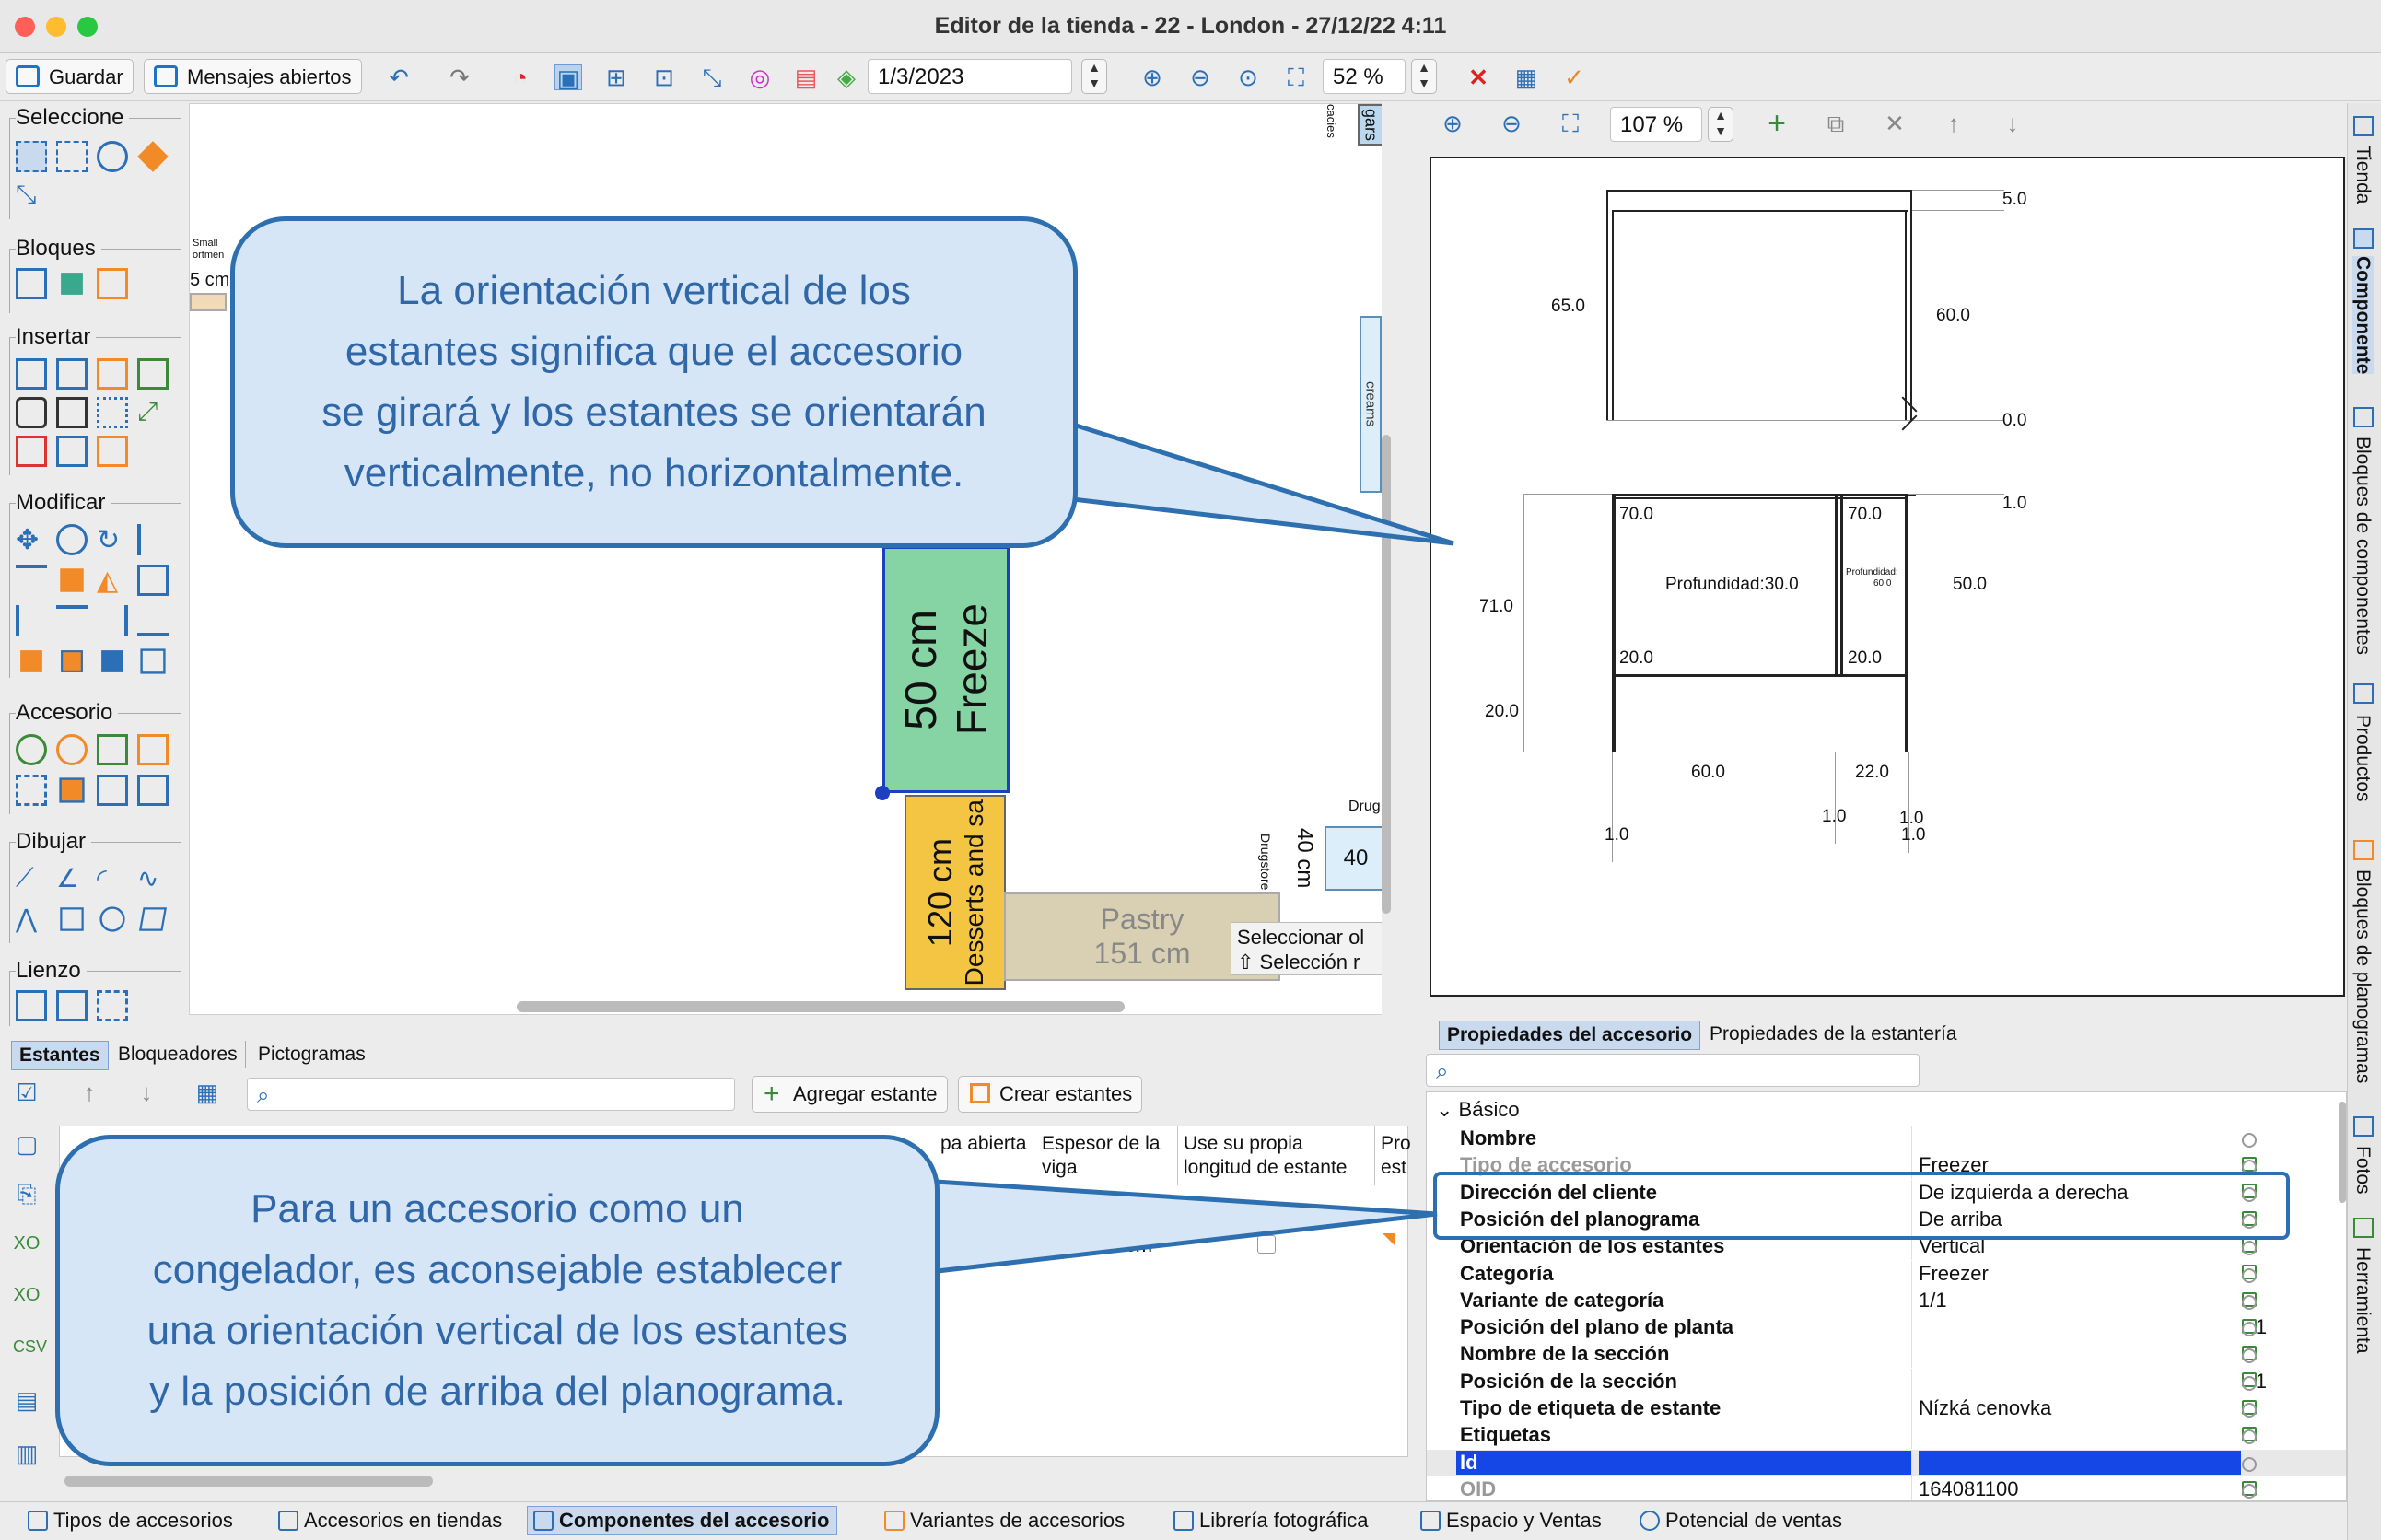 This screenshot has height=1540, width=2381. Describe the element at coordinates (1246, 478) in the screenshot. I see `callout-top-pointer` at that location.